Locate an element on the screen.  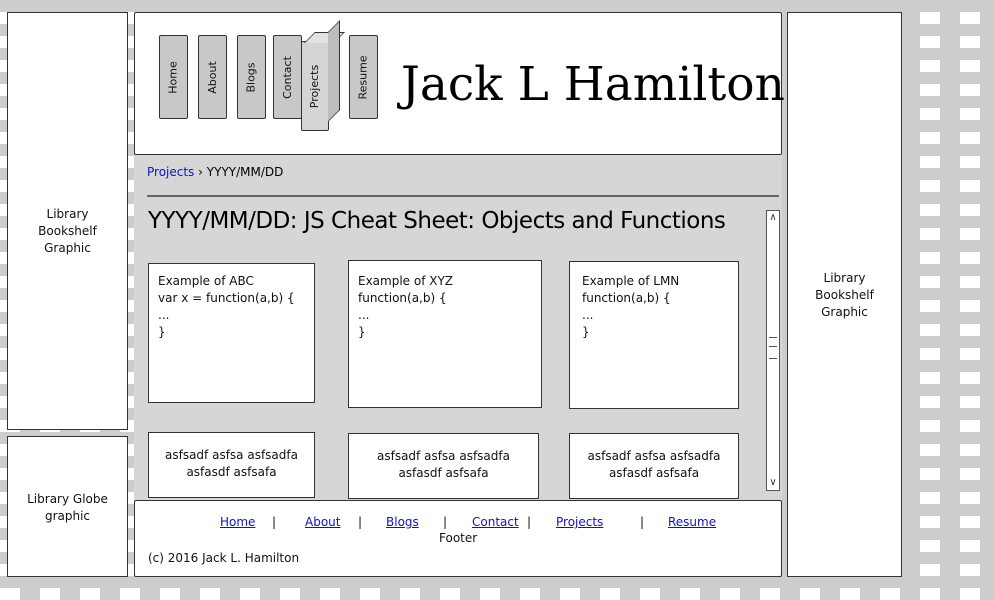
text-card-2: asfsadf asfsa asfsadfa asfasdf asfsafa is located at coordinates (443, 466).